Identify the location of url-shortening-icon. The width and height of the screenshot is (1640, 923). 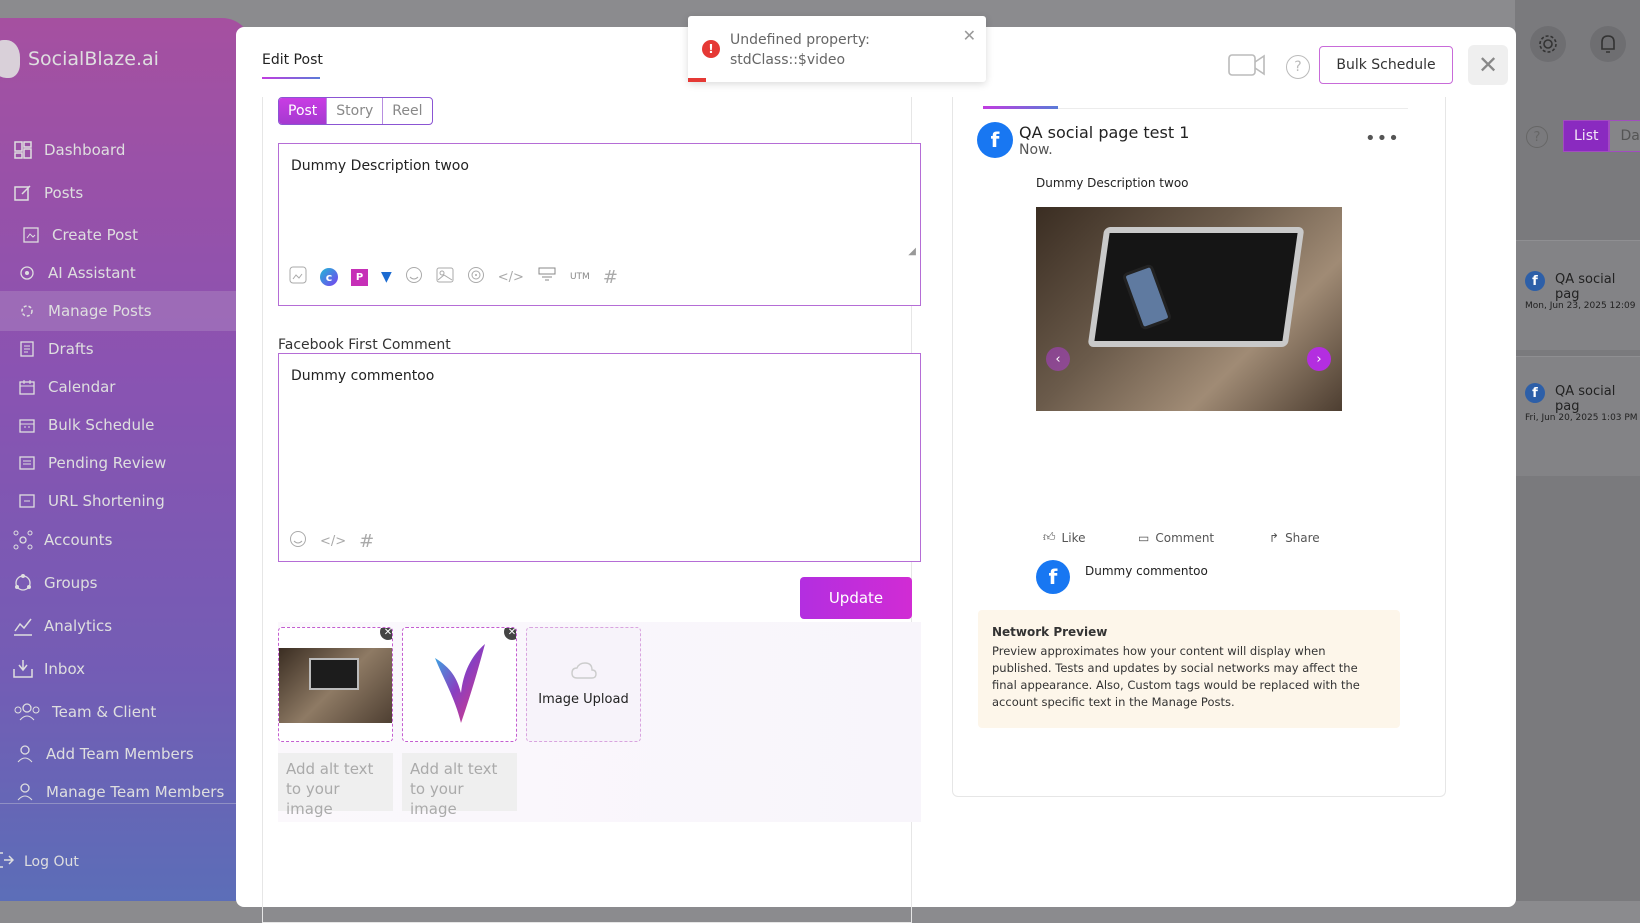
(27, 501).